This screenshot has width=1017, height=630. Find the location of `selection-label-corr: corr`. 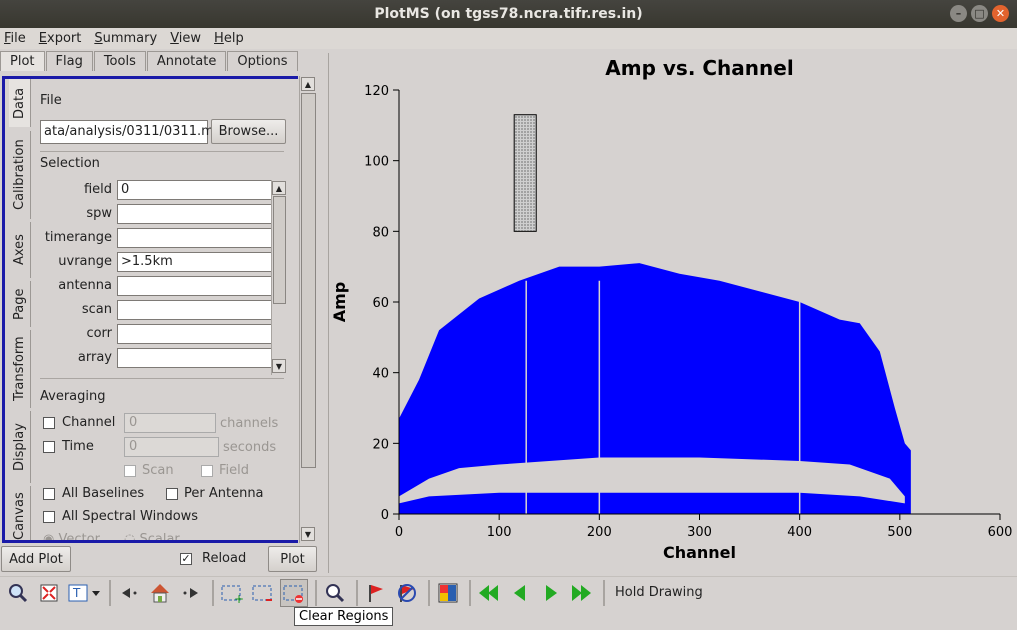

selection-label-corr: corr is located at coordinates (99, 333).